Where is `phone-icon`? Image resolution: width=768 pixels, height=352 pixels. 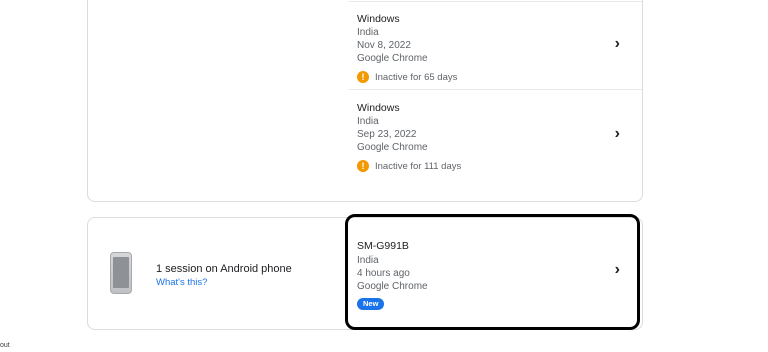
phone-icon is located at coordinates (121, 273).